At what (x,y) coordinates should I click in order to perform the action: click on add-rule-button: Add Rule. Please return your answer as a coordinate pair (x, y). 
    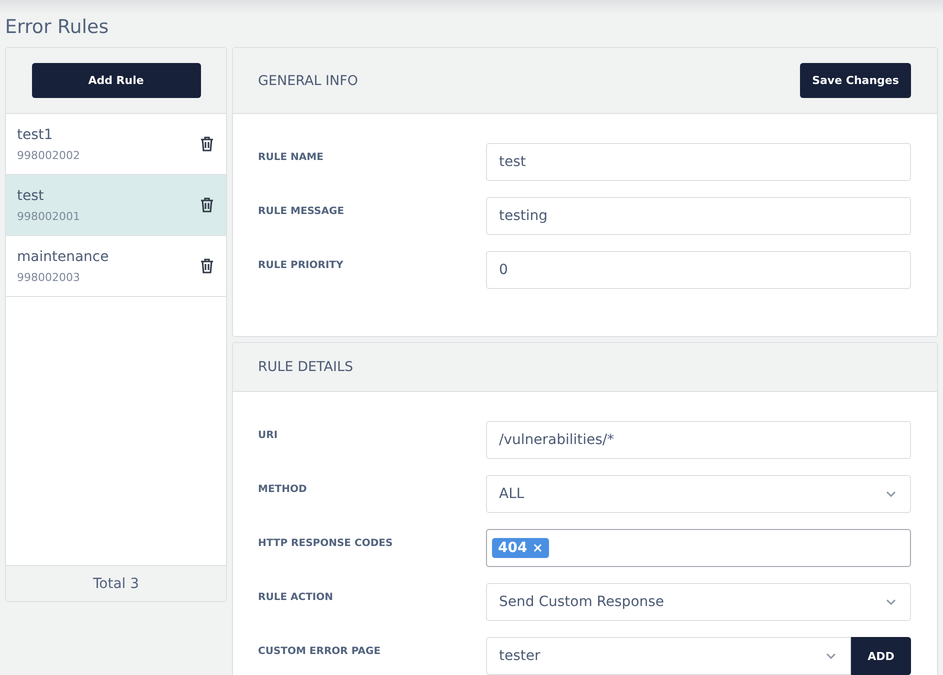
    Looking at the image, I should click on (116, 80).